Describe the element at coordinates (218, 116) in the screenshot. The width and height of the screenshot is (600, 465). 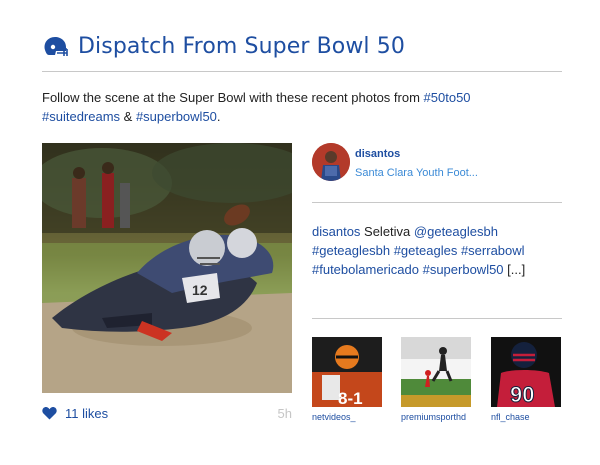
I see `intro-period: .` at that location.